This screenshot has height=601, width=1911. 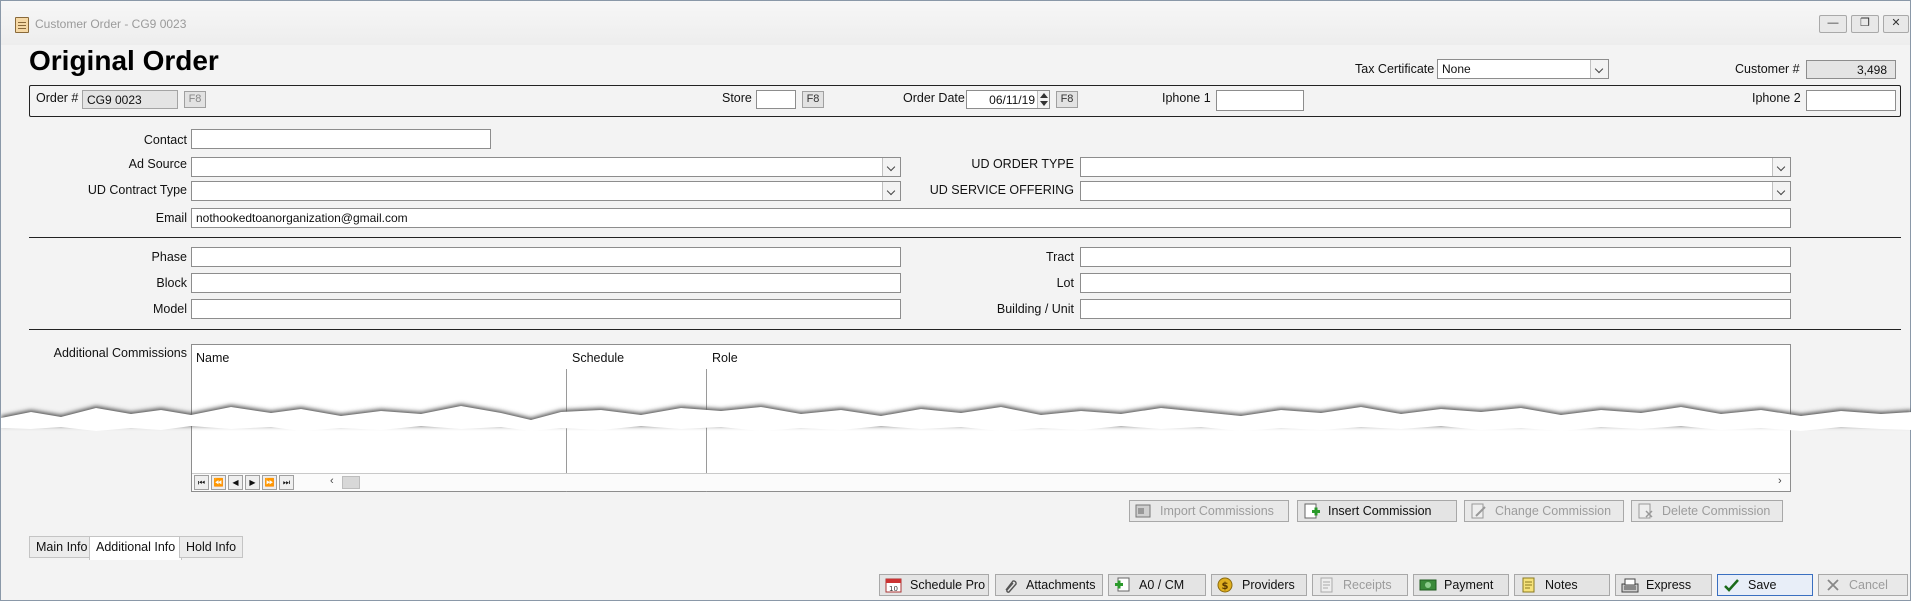 I want to click on calendar-icon: 10, so click(x=893, y=585).